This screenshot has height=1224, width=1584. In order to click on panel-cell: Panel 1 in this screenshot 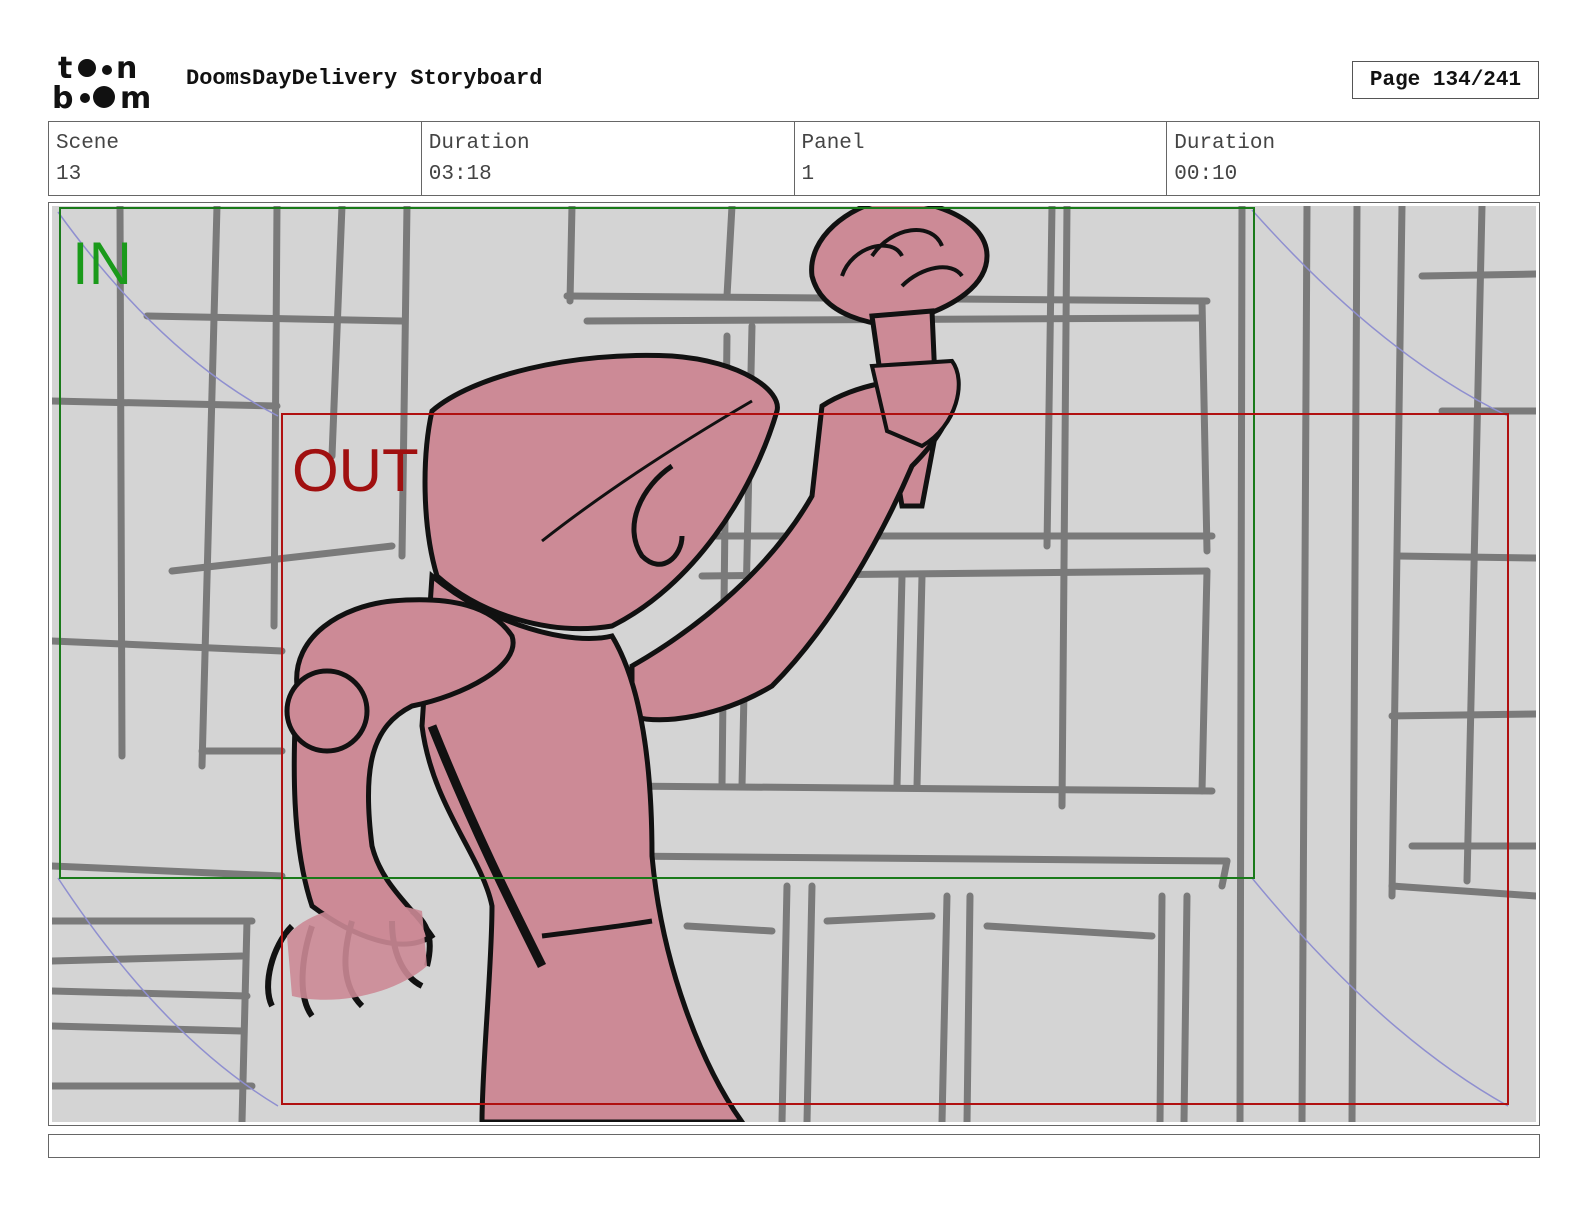, I will do `click(981, 158)`.